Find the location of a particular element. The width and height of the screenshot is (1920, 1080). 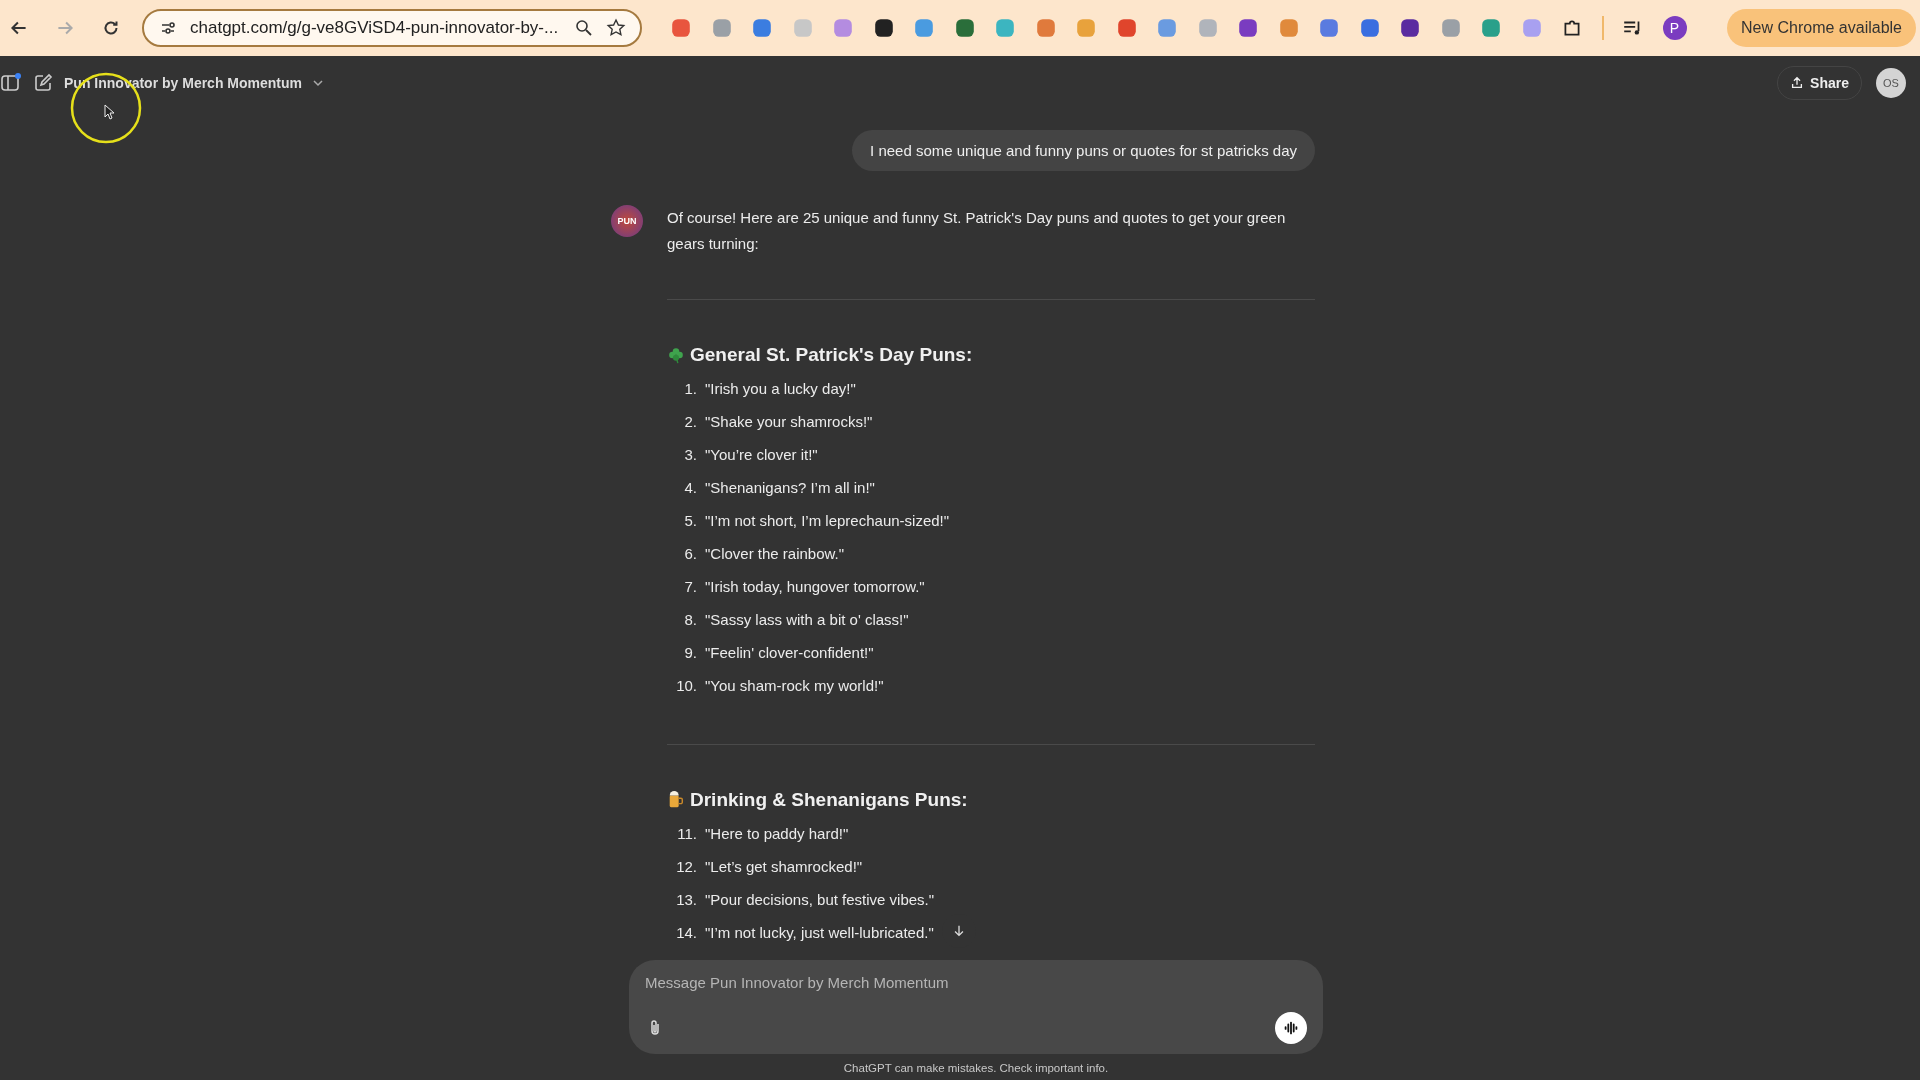

list-number: 4. is located at coordinates (690, 487).